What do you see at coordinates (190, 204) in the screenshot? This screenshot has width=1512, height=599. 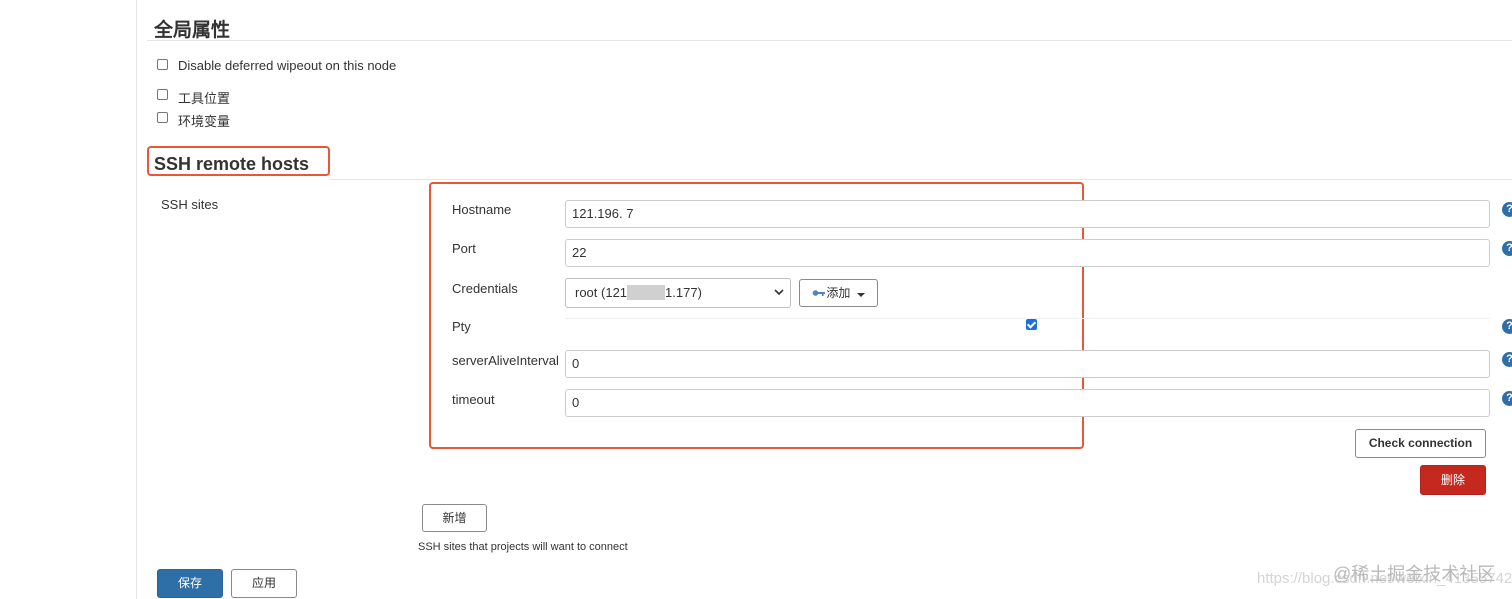 I see `ssh-sites-label: SSH sites` at bounding box center [190, 204].